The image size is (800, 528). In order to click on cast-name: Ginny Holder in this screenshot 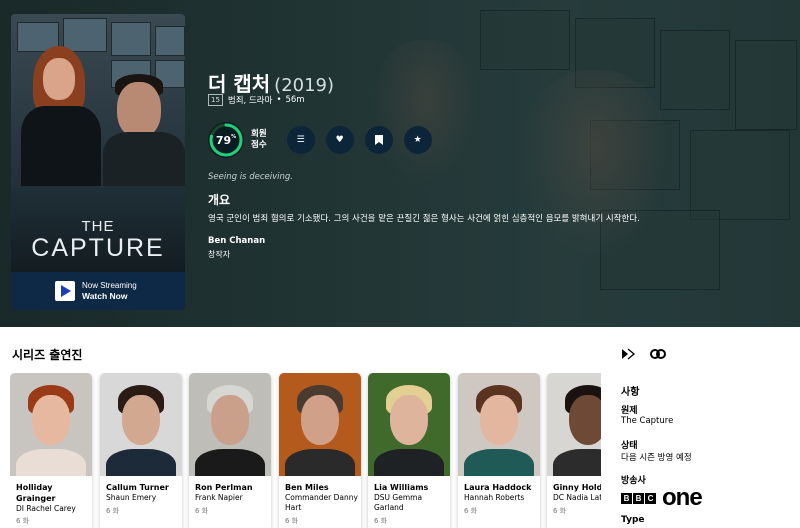, I will do `click(577, 487)`.